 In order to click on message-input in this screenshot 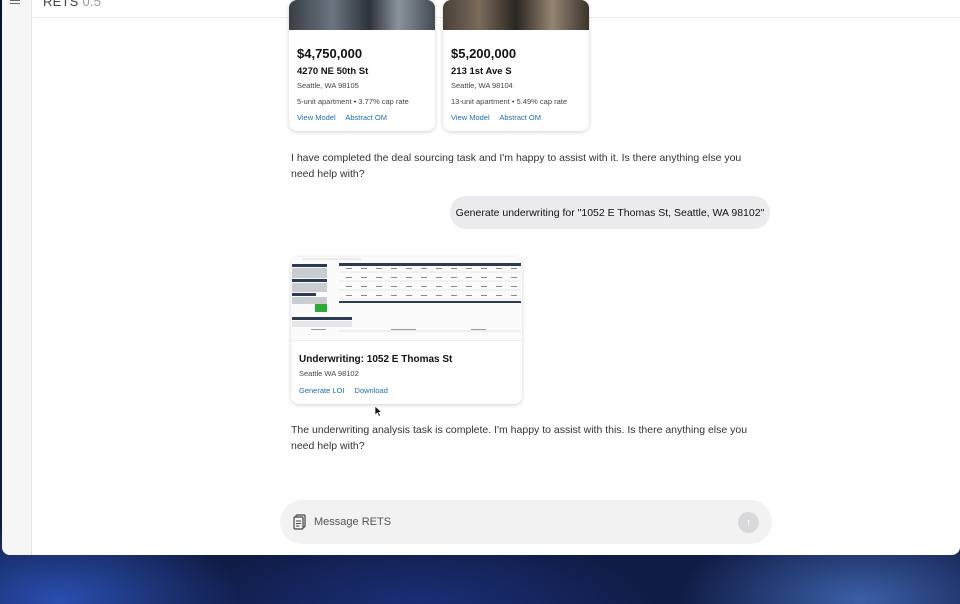, I will do `click(514, 522)`.